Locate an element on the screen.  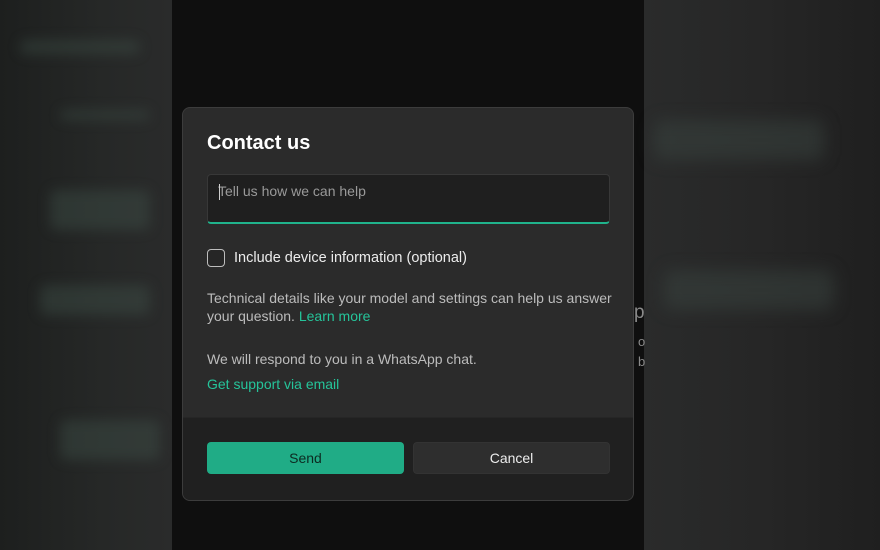
dialog-footer: Send Cancel is located at coordinates (408, 458).